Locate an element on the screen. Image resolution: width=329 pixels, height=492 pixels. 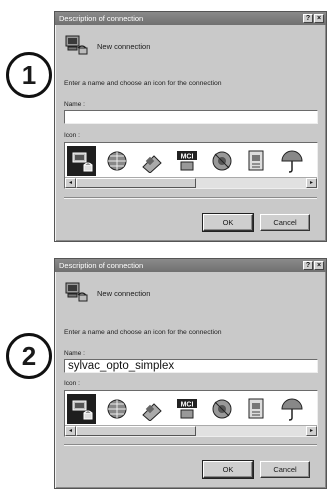
step-marker-1: 1 is located at coordinates (29, 75).